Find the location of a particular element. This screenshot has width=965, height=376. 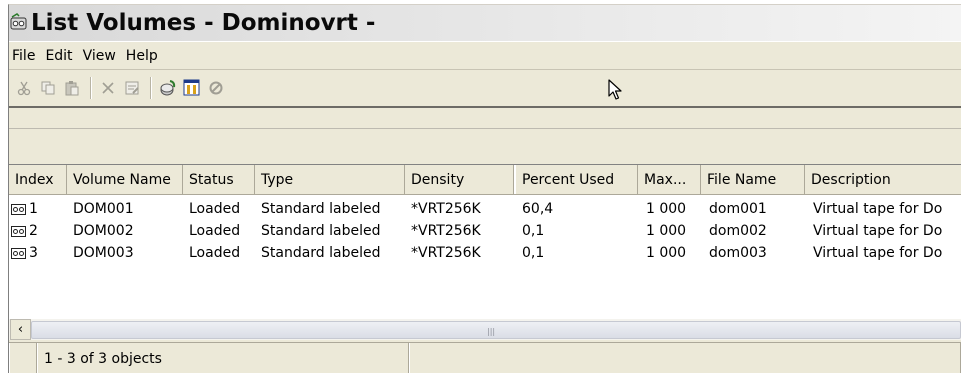

col-percent-used: Percent Used is located at coordinates (576, 179).